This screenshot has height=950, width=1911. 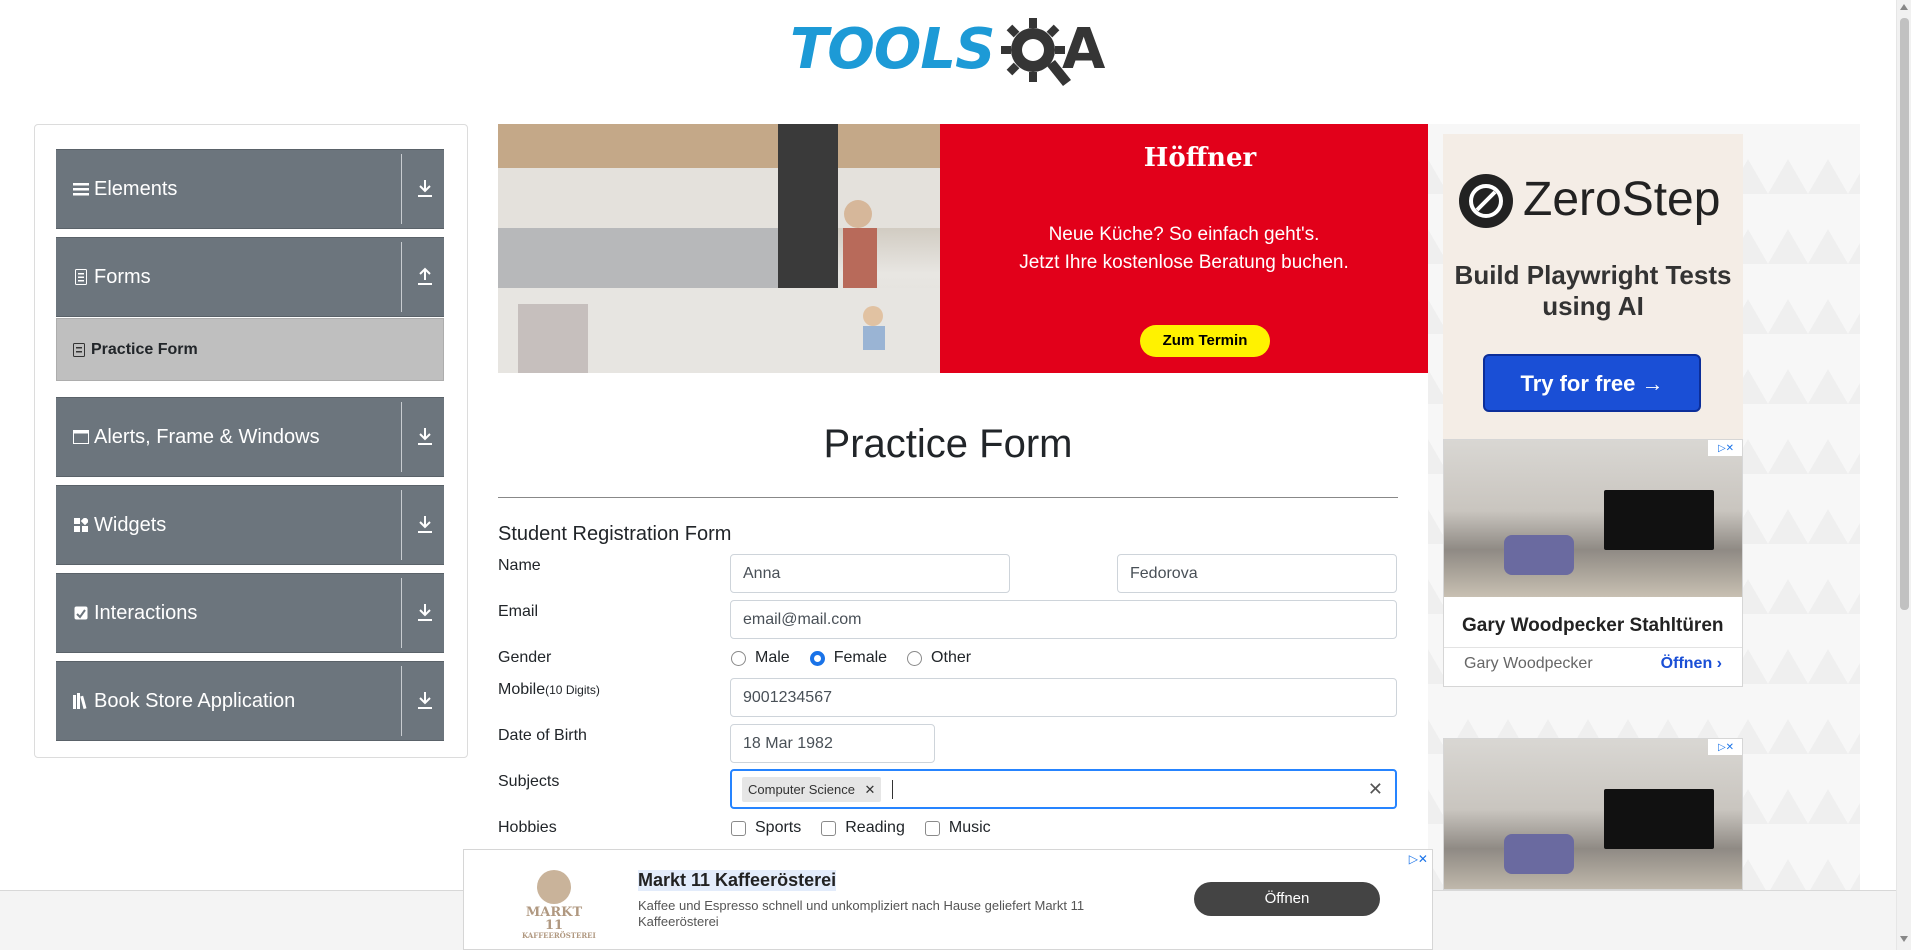 I want to click on page-scrollbar, so click(x=1903, y=475).